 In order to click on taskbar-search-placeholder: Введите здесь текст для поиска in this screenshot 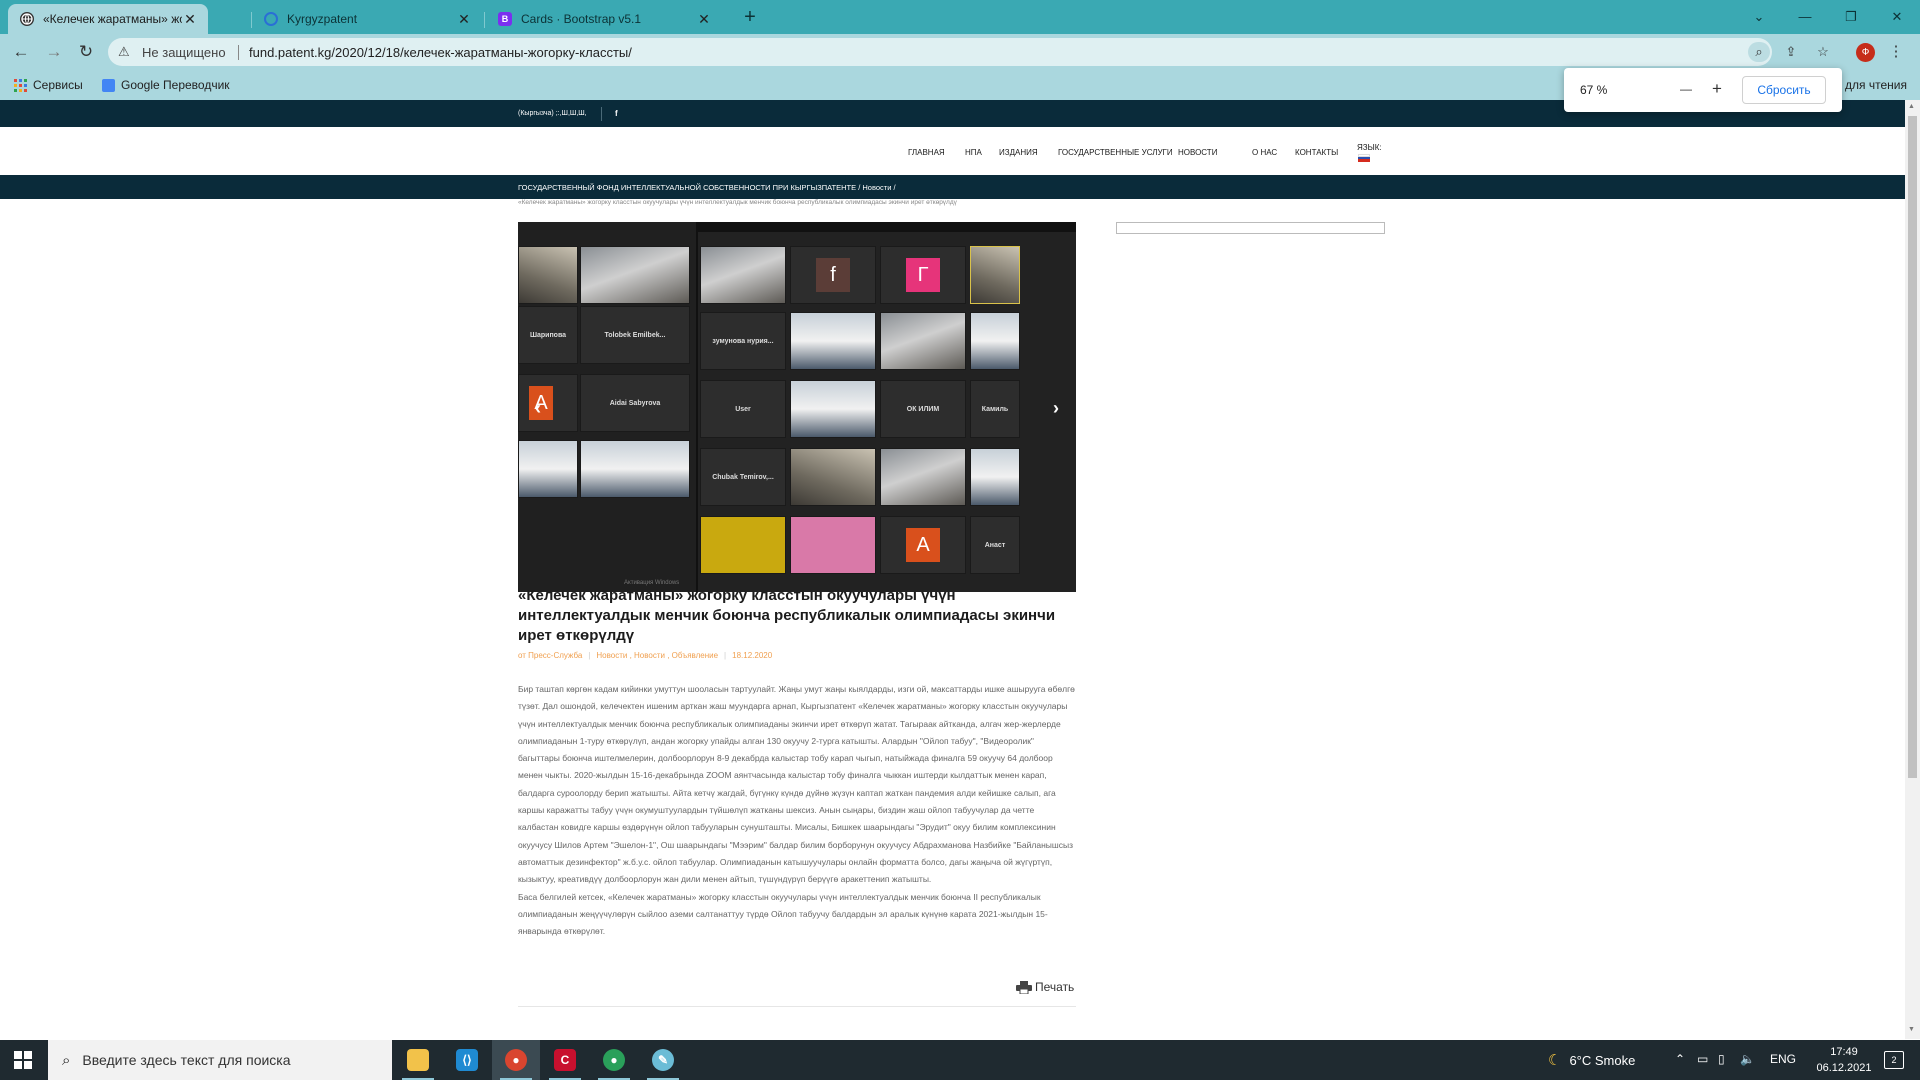, I will do `click(186, 1060)`.